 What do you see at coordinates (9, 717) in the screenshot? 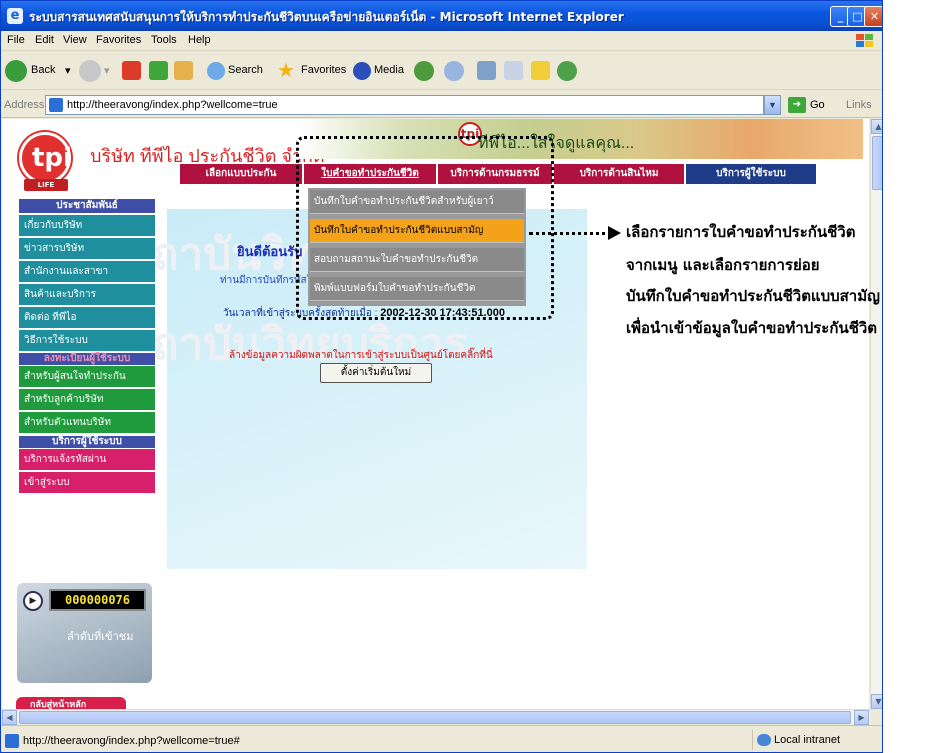
I see `scroll-left-icon: ◀` at bounding box center [9, 717].